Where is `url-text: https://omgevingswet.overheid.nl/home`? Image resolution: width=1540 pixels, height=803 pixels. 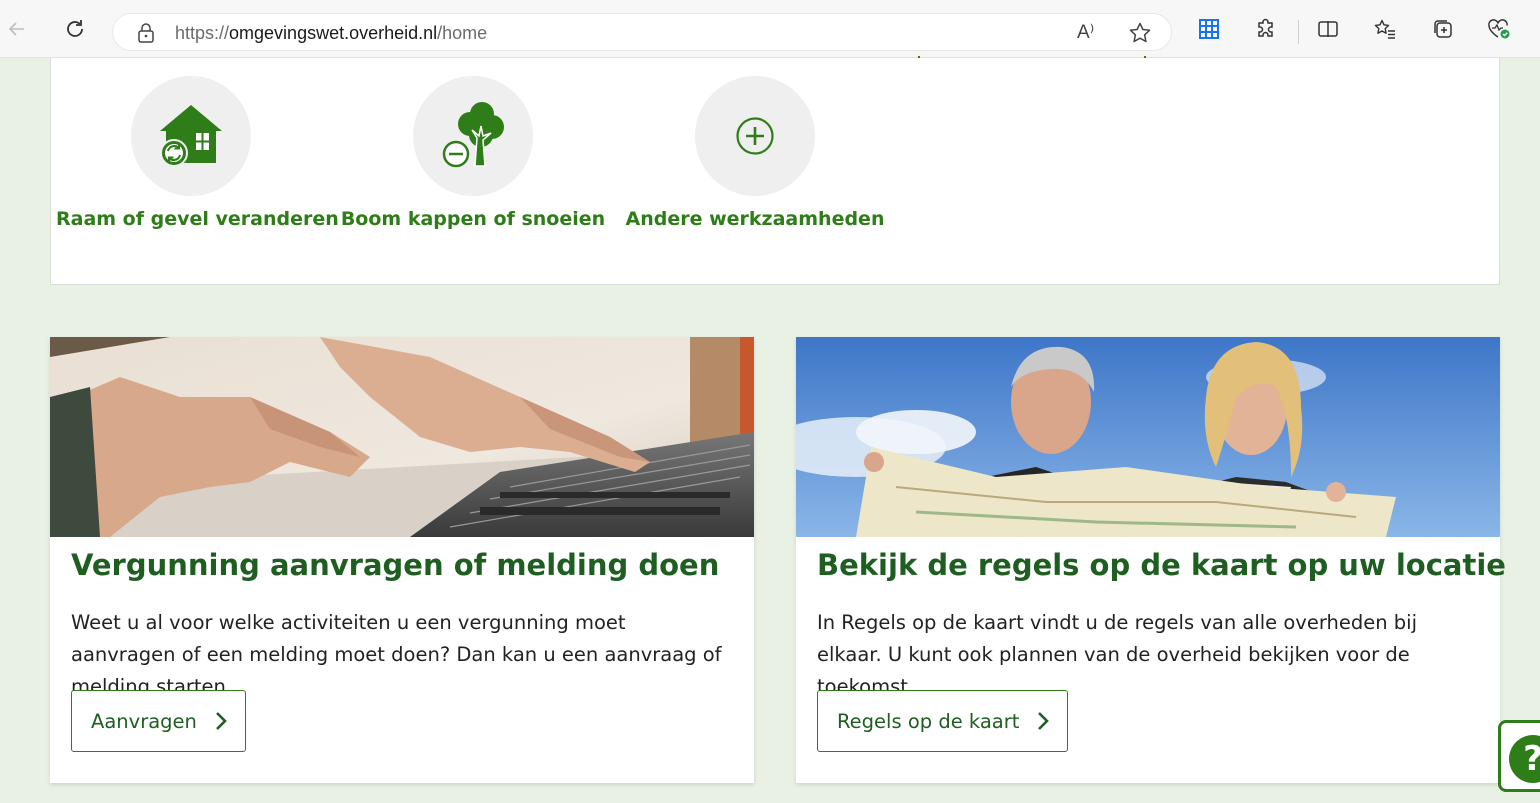 url-text: https://omgevingswet.overheid.nl/home is located at coordinates (331, 33).